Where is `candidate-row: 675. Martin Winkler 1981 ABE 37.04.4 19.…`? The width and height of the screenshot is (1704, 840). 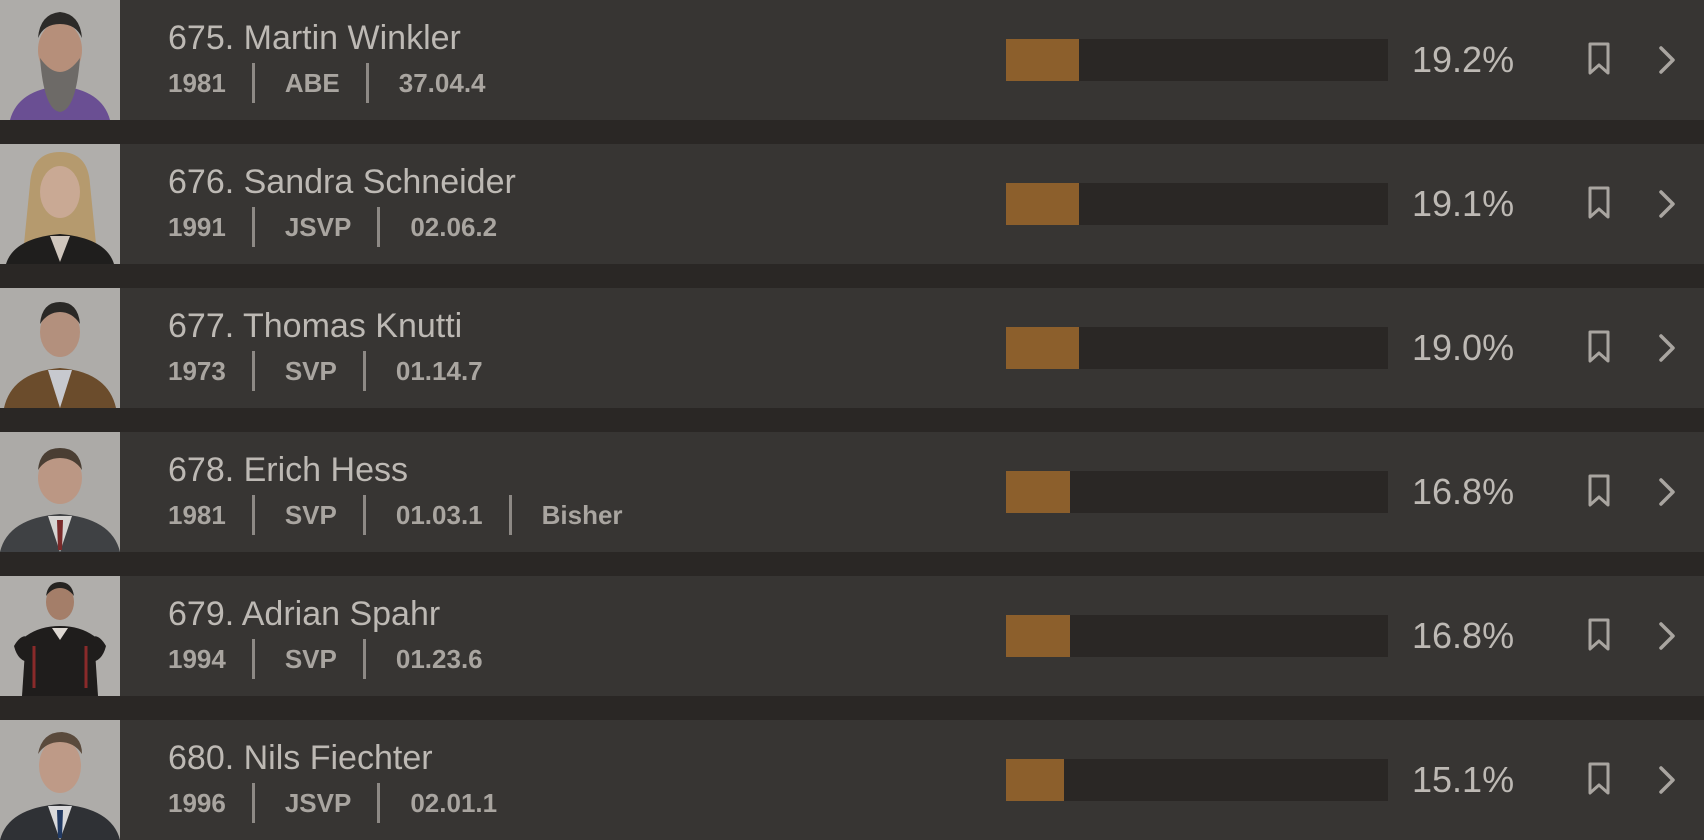
candidate-row: 675. Martin Winkler 1981 ABE 37.04.4 19.… is located at coordinates (852, 60).